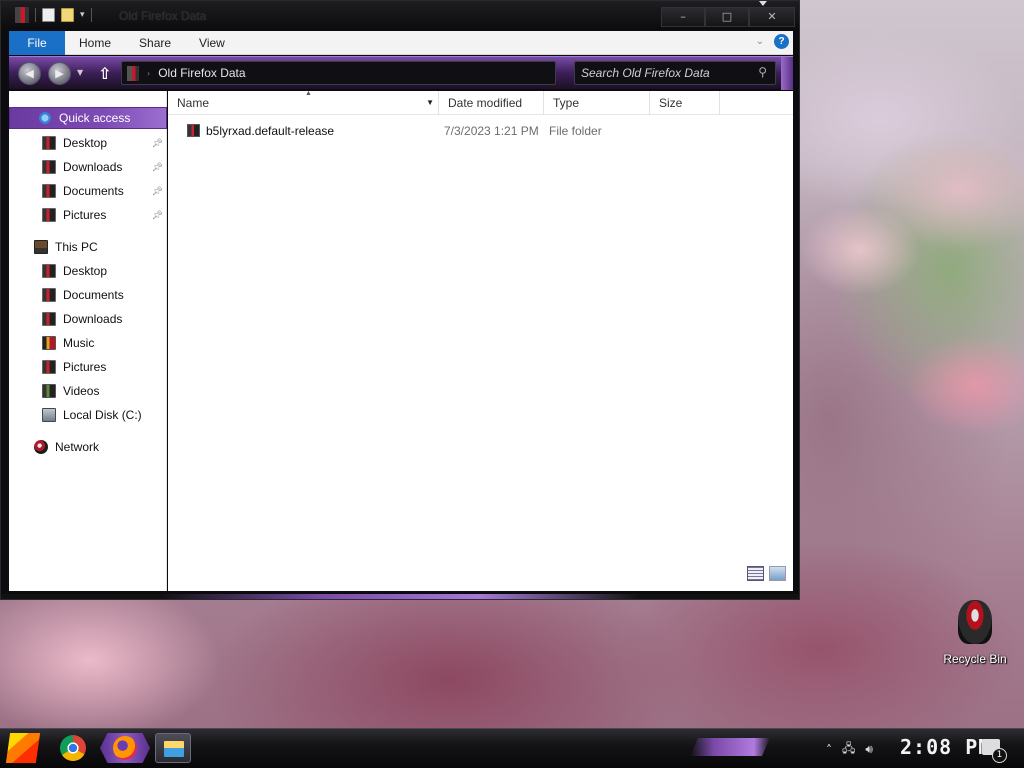 Image resolution: width=1024 pixels, height=768 pixels. What do you see at coordinates (23, 748) in the screenshot?
I see `start-button` at bounding box center [23, 748].